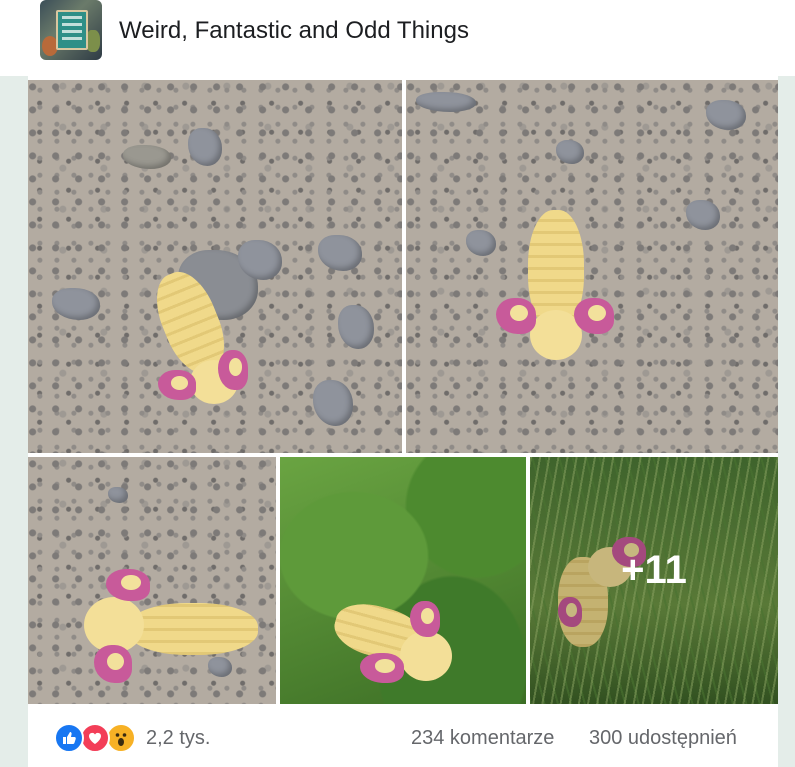 The image size is (795, 767). What do you see at coordinates (663, 738) in the screenshot?
I see `shares-count: 300 udostępnień` at bounding box center [663, 738].